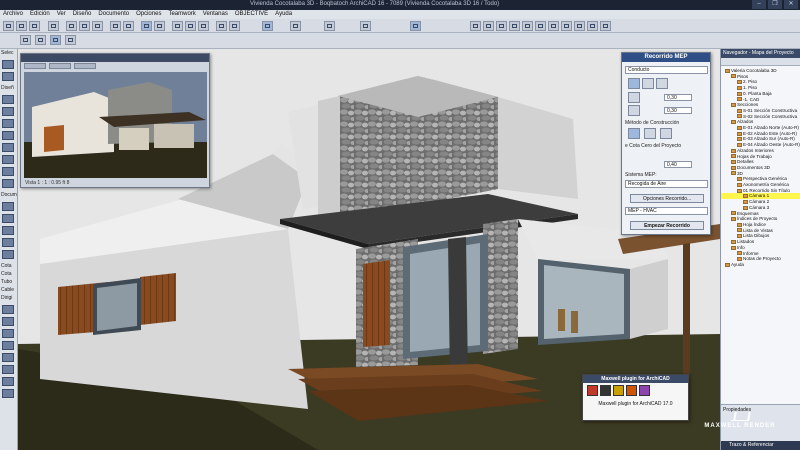  I want to click on door-tool, so click(8, 111).